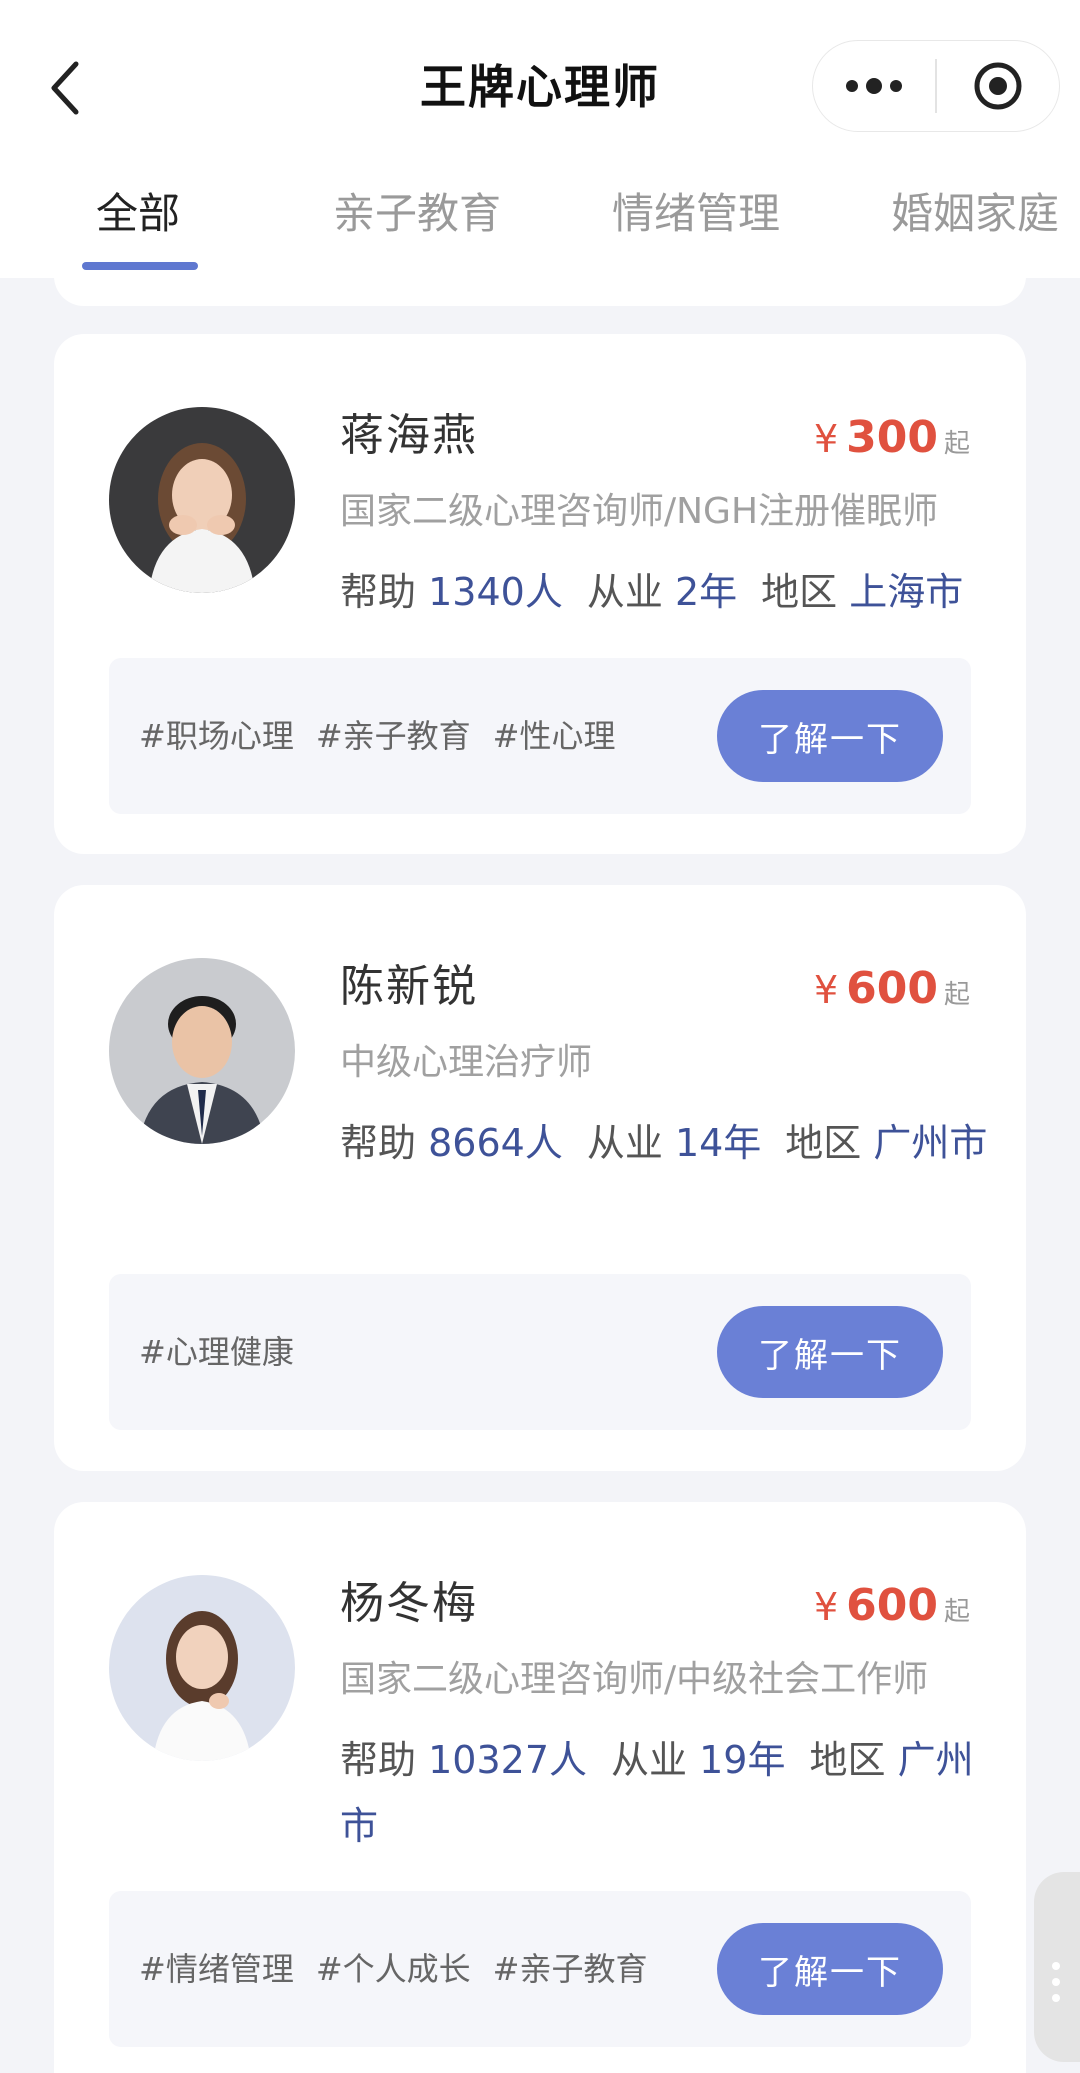 Image resolution: width=1080 pixels, height=2073 pixels. I want to click on tag-list: #情绪管理 #个人成长 #亲子教育, so click(404, 1969).